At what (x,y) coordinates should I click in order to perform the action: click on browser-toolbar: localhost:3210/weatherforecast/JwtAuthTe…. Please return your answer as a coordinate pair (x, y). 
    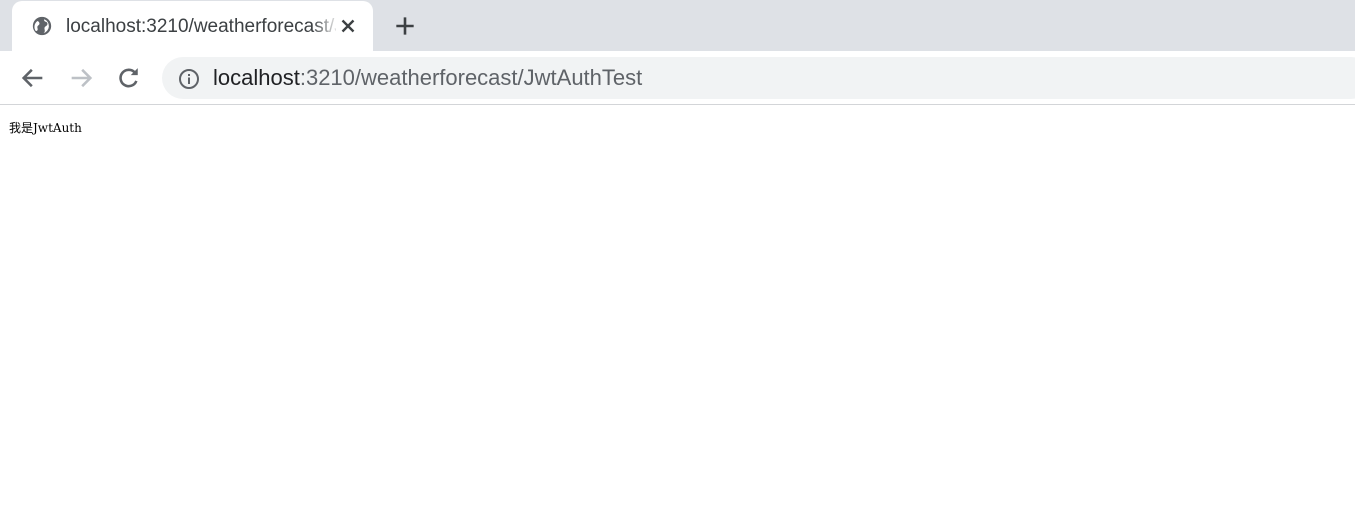
    Looking at the image, I should click on (677, 78).